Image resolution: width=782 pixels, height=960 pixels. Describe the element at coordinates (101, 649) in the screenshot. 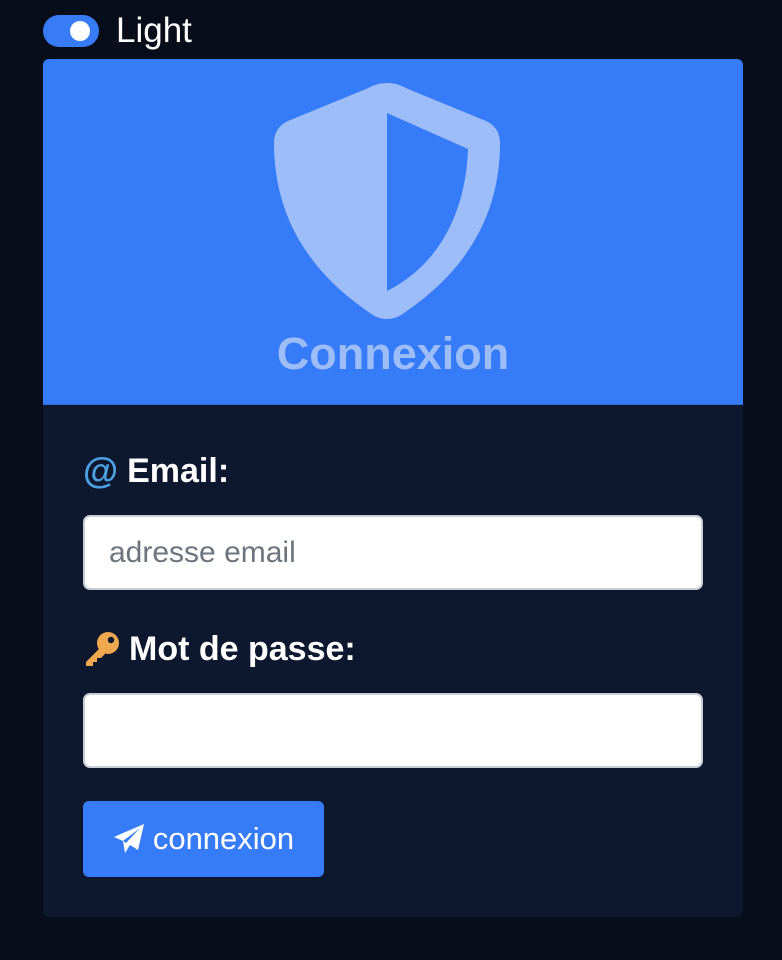

I see `key-icon` at that location.